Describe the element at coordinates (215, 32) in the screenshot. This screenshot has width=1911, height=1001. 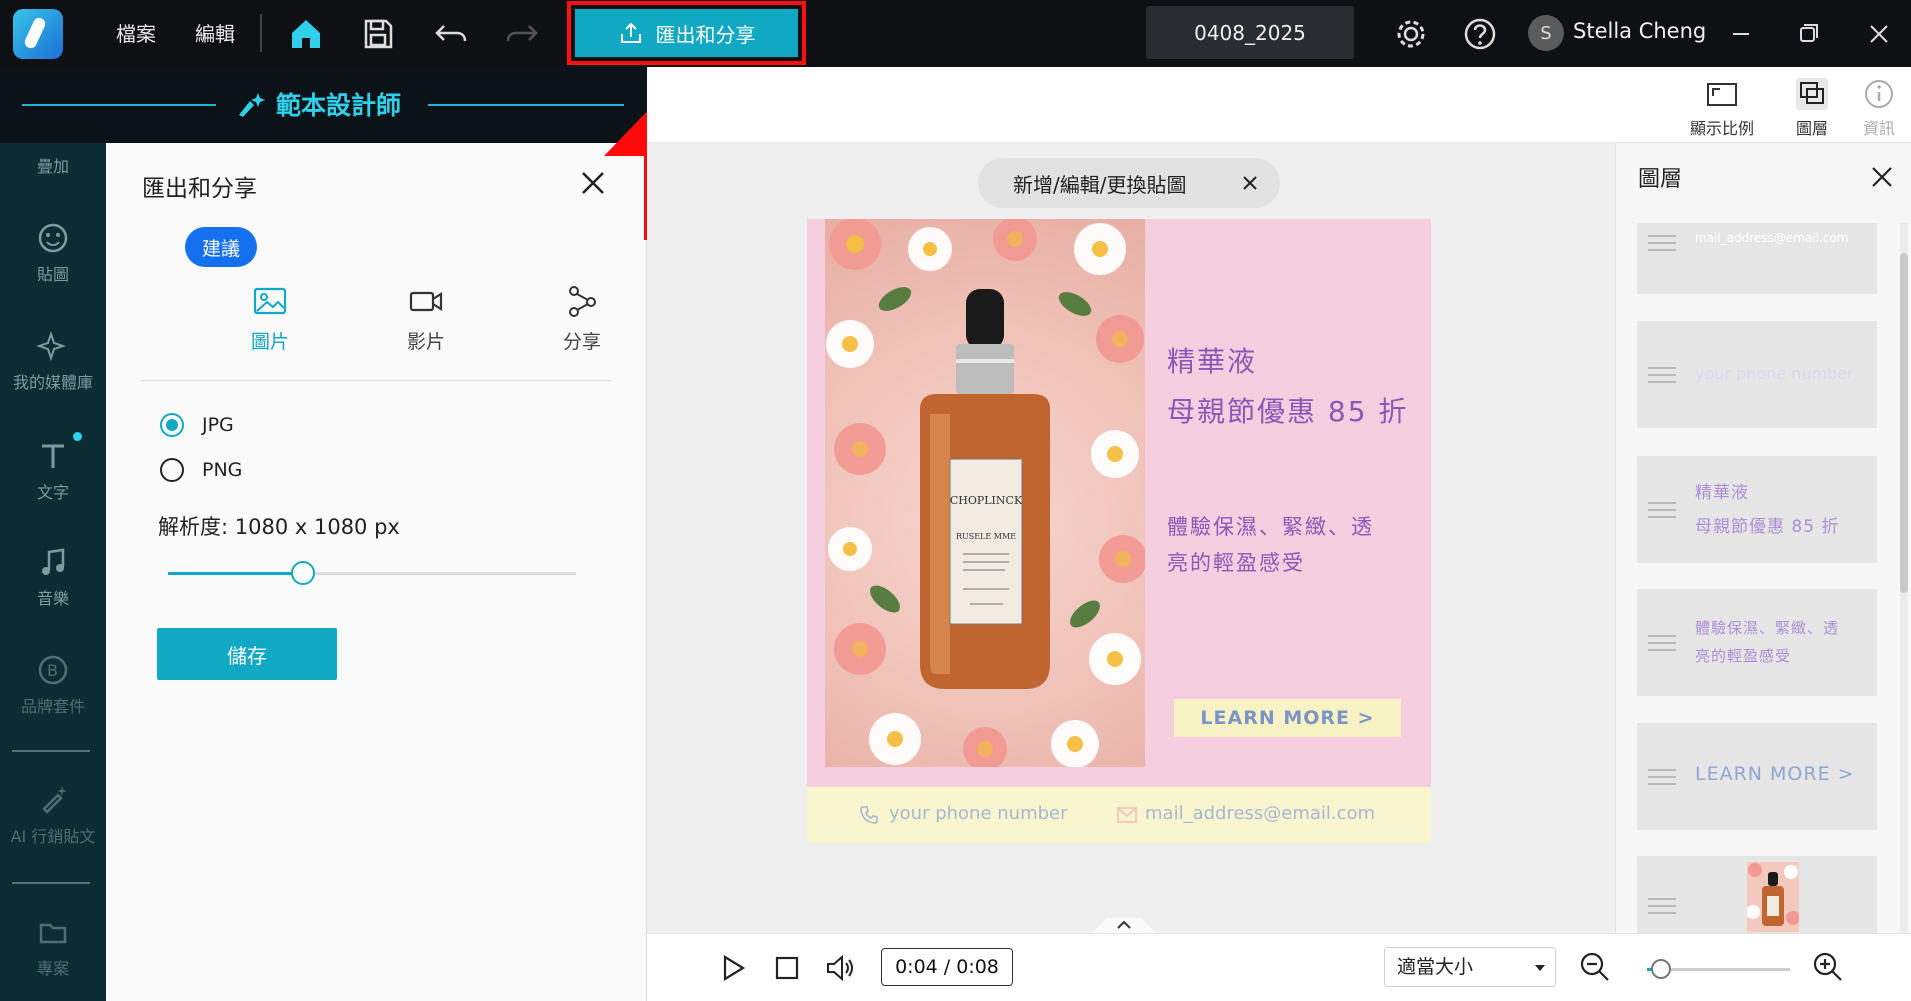
I see `menu-edit: 編輯` at that location.